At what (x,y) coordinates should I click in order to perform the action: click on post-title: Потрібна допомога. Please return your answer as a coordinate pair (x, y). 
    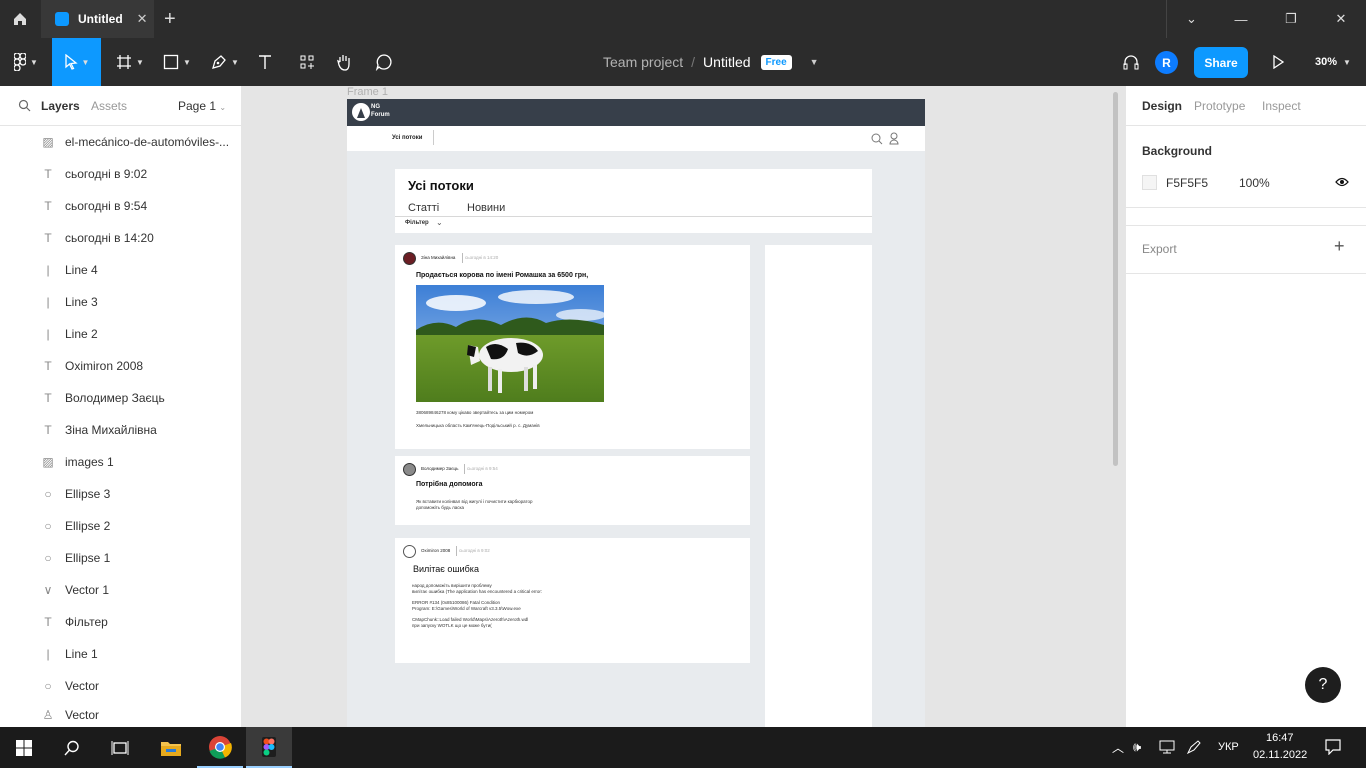
    Looking at the image, I should click on (449, 484).